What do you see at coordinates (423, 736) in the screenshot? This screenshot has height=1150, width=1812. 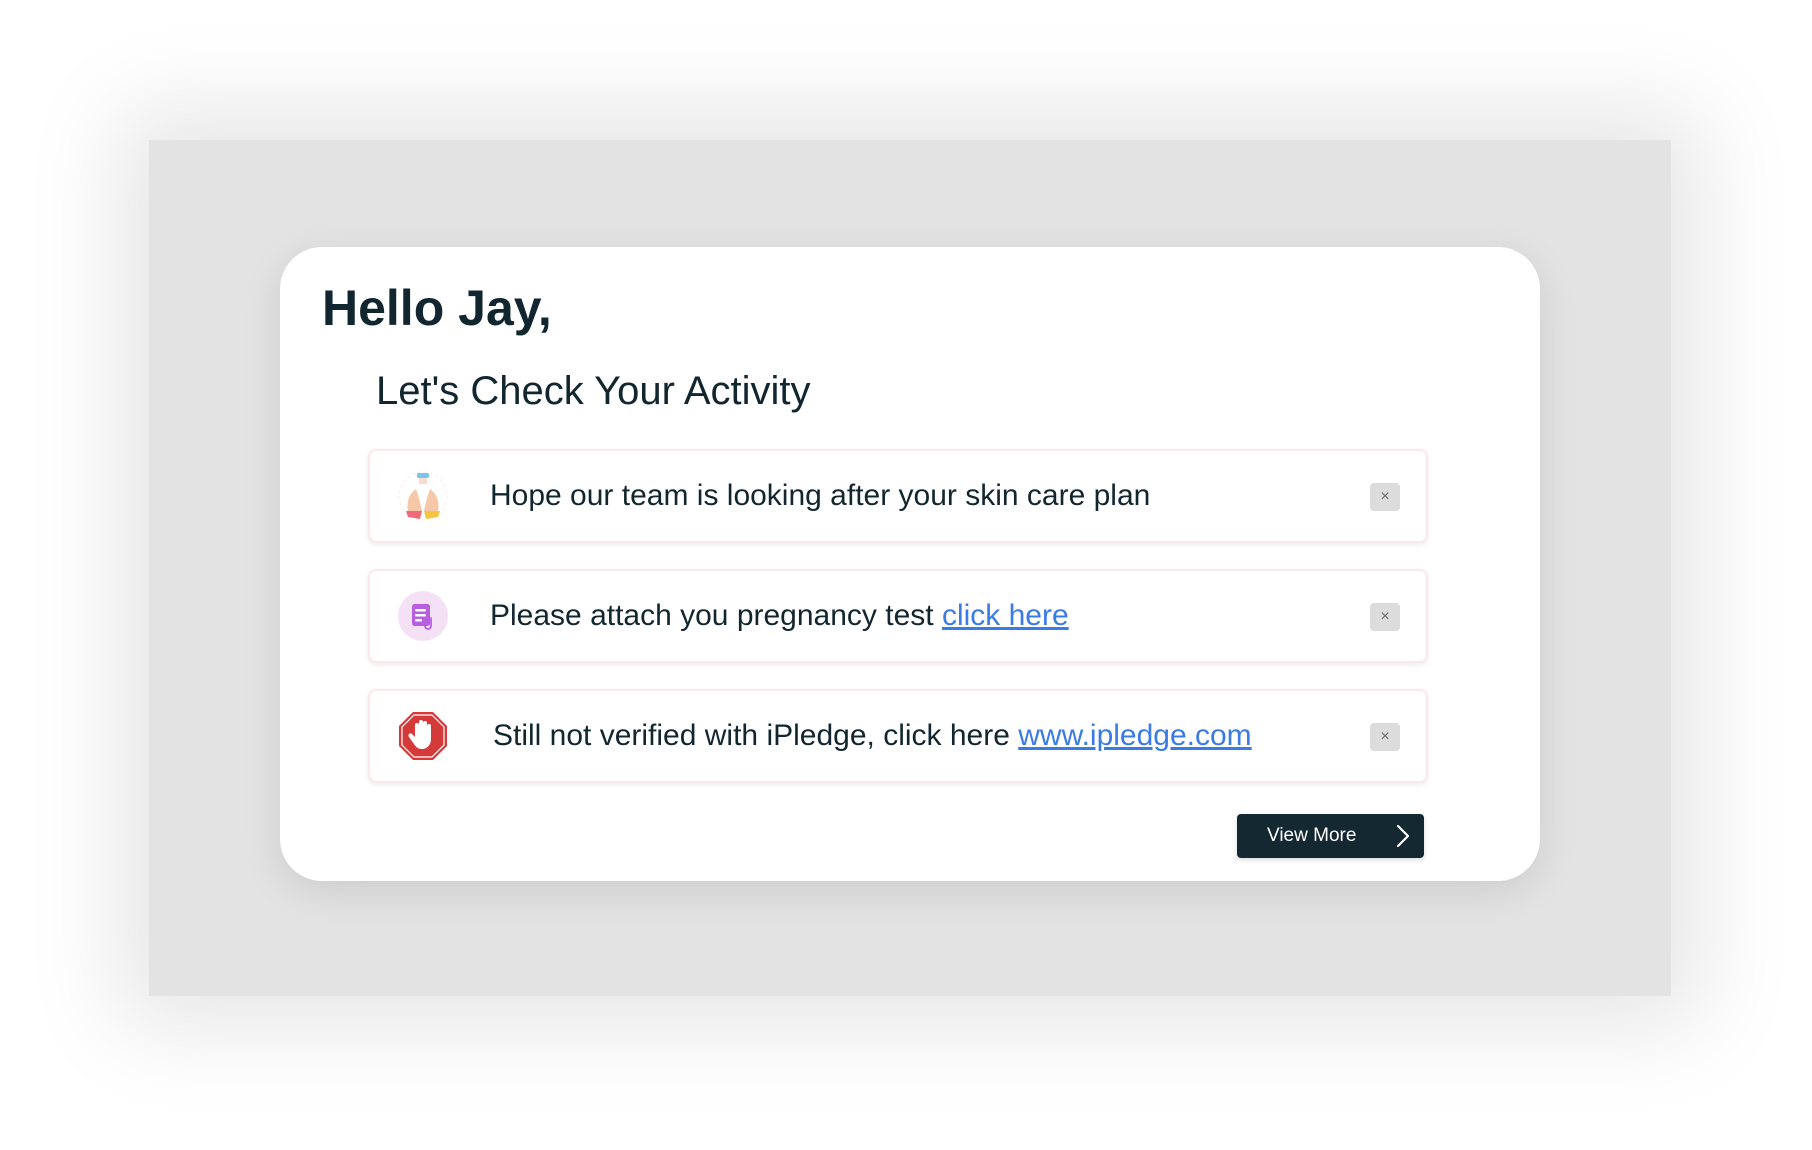 I see `stop-hand-icon` at bounding box center [423, 736].